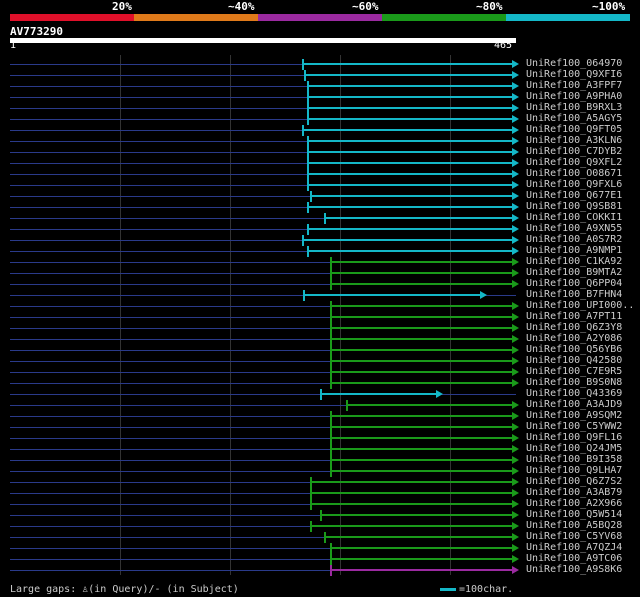 The image size is (640, 597). I want to click on hit-label: UniRef100_A3AJD9, so click(574, 404).